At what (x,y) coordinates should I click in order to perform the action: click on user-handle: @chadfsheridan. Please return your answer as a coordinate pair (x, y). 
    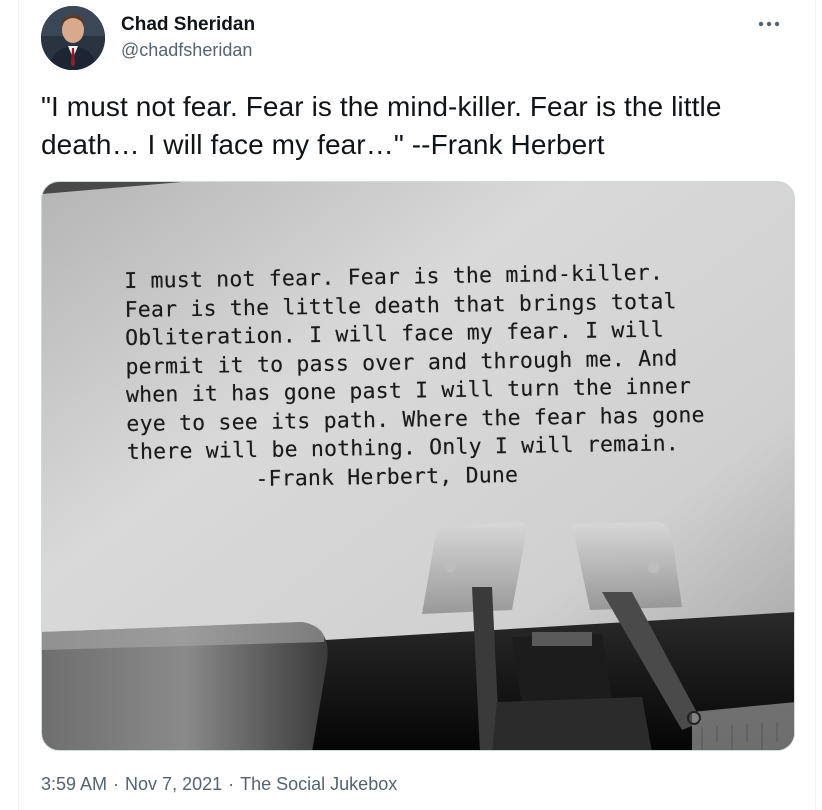
    Looking at the image, I should click on (188, 50).